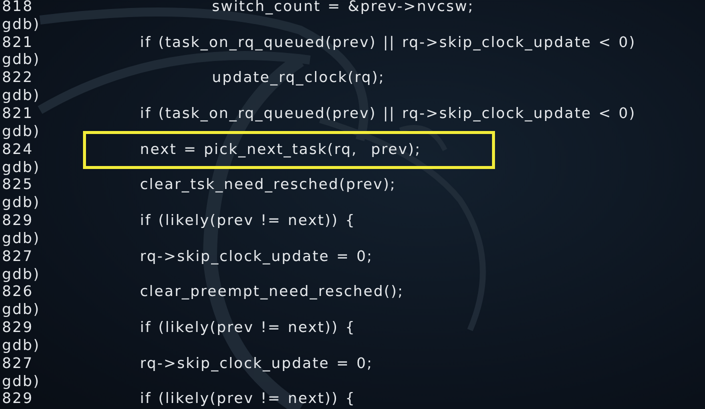  I want to click on line-number: 825, so click(17, 185).